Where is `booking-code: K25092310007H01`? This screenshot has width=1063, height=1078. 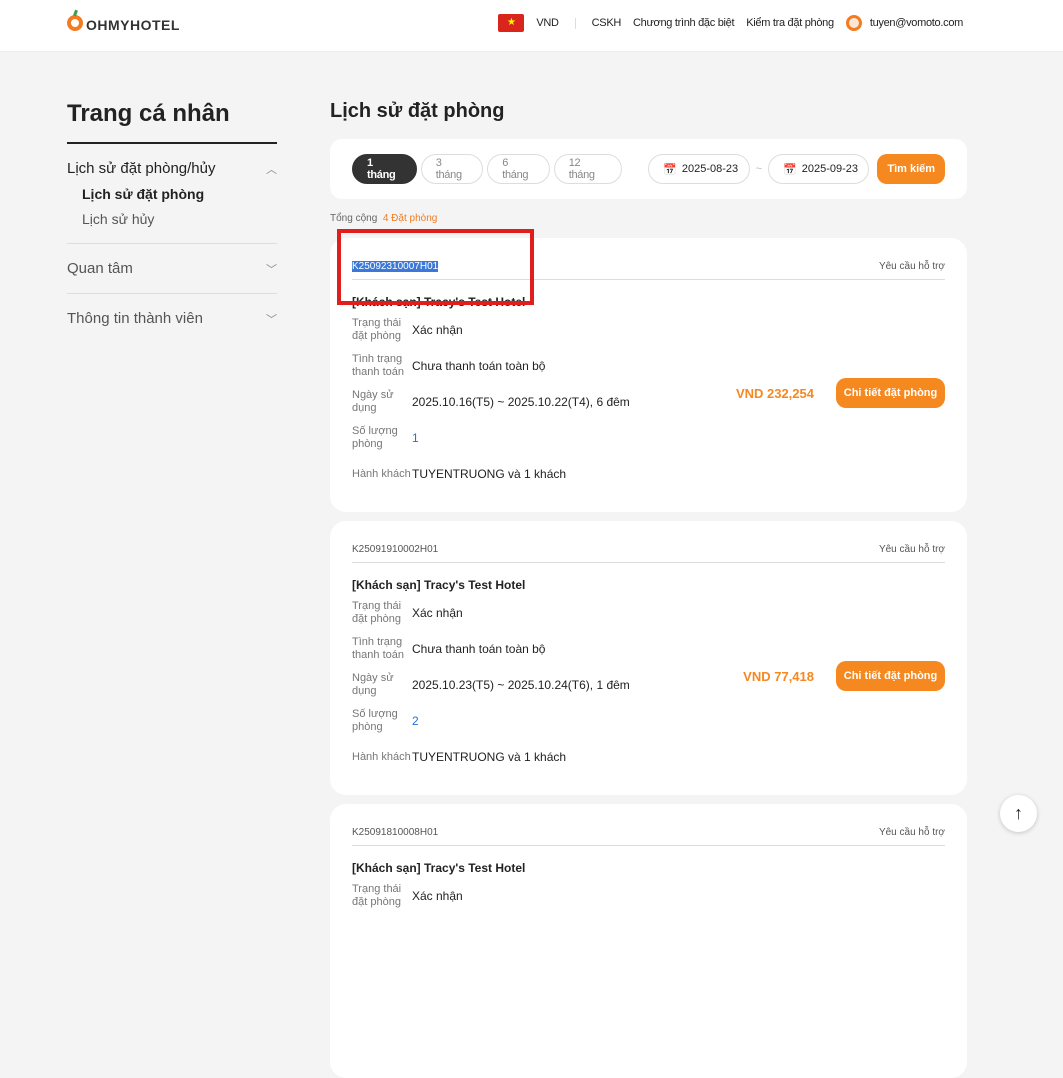 booking-code: K25092310007H01 is located at coordinates (395, 266).